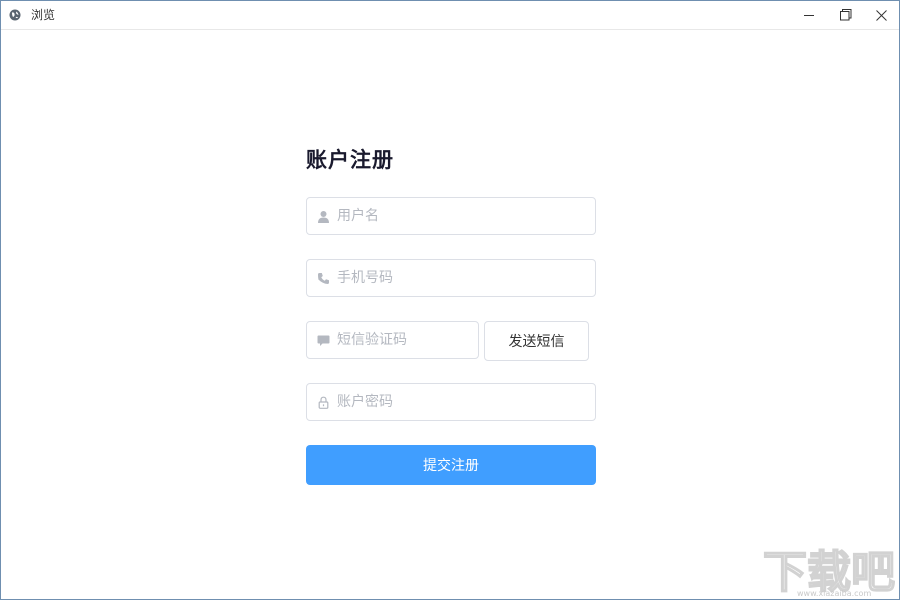  What do you see at coordinates (43, 15) in the screenshot?
I see `window-title: 浏览` at bounding box center [43, 15].